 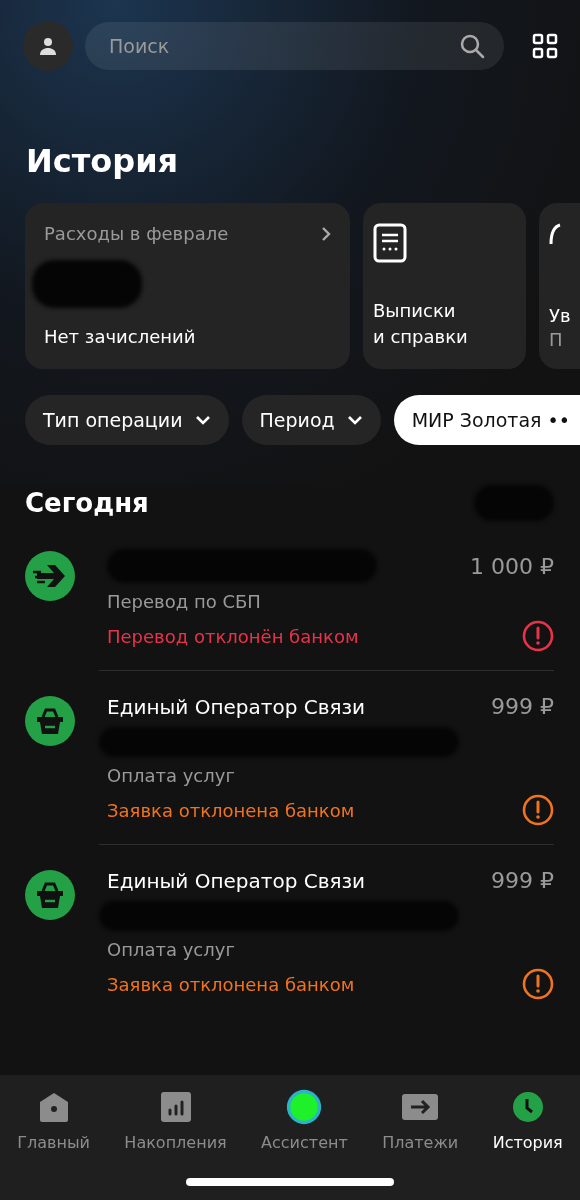 I want to click on search-icon, so click(x=472, y=46).